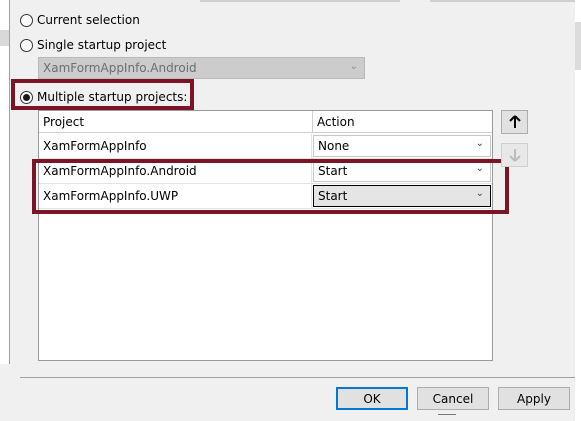 The height and width of the screenshot is (421, 581). What do you see at coordinates (26, 45) in the screenshot?
I see `single-startup-radio` at bounding box center [26, 45].